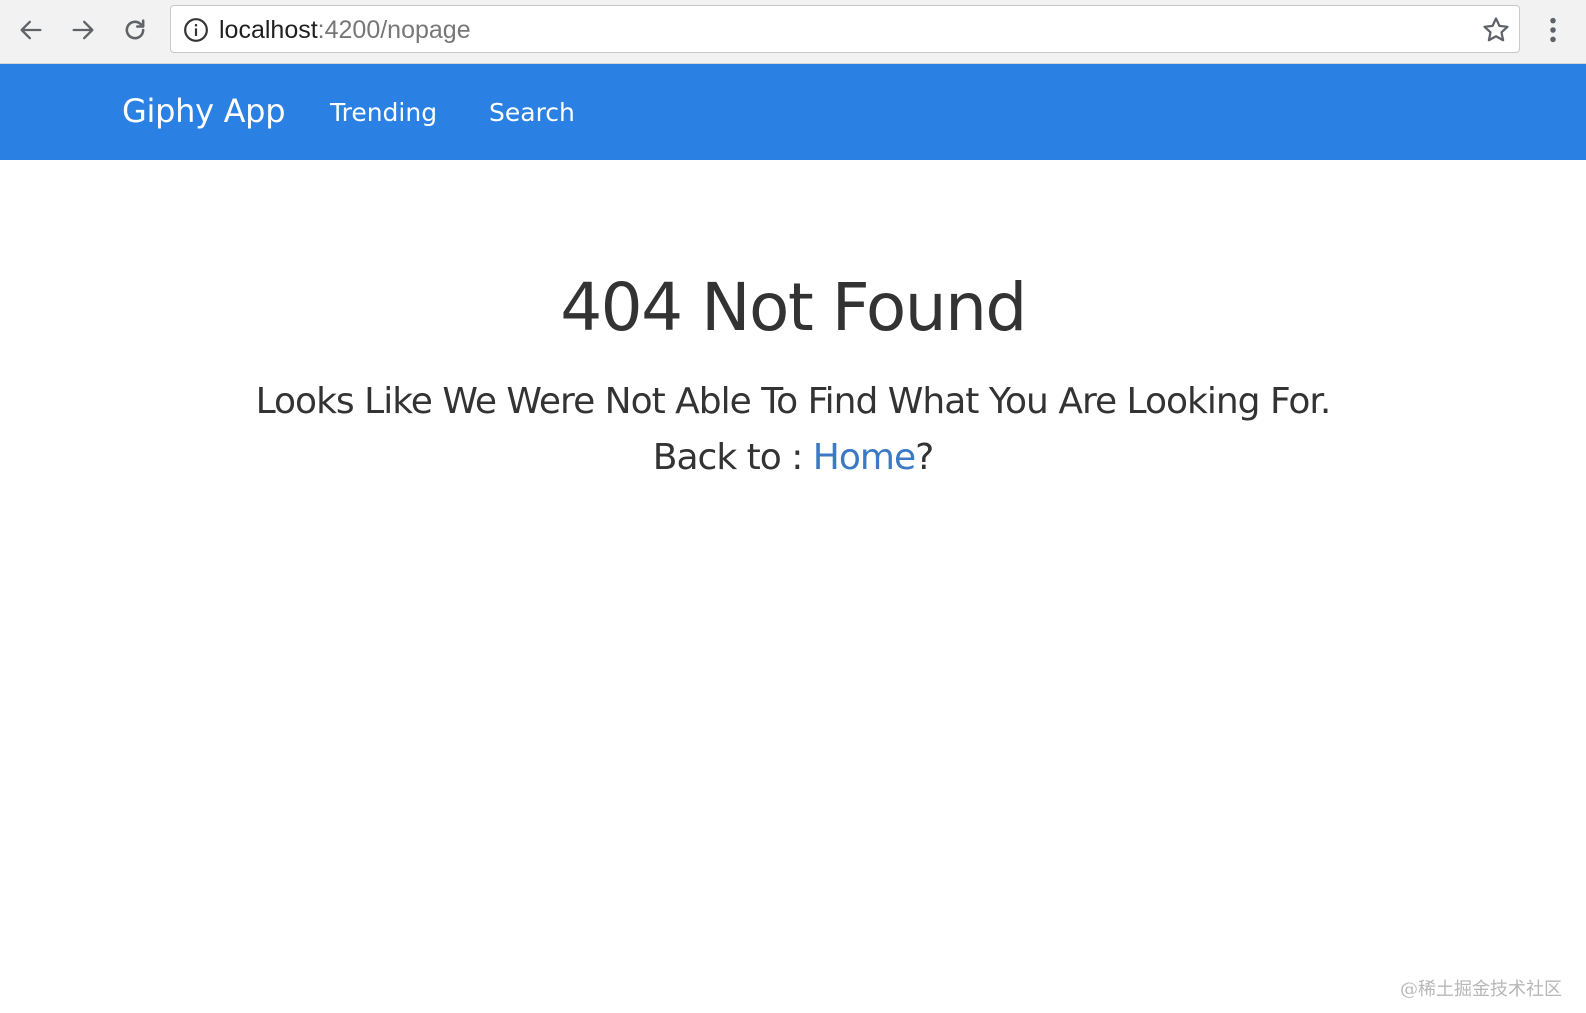 The width and height of the screenshot is (1586, 1013). I want to click on arrow-left-icon, so click(31, 30).